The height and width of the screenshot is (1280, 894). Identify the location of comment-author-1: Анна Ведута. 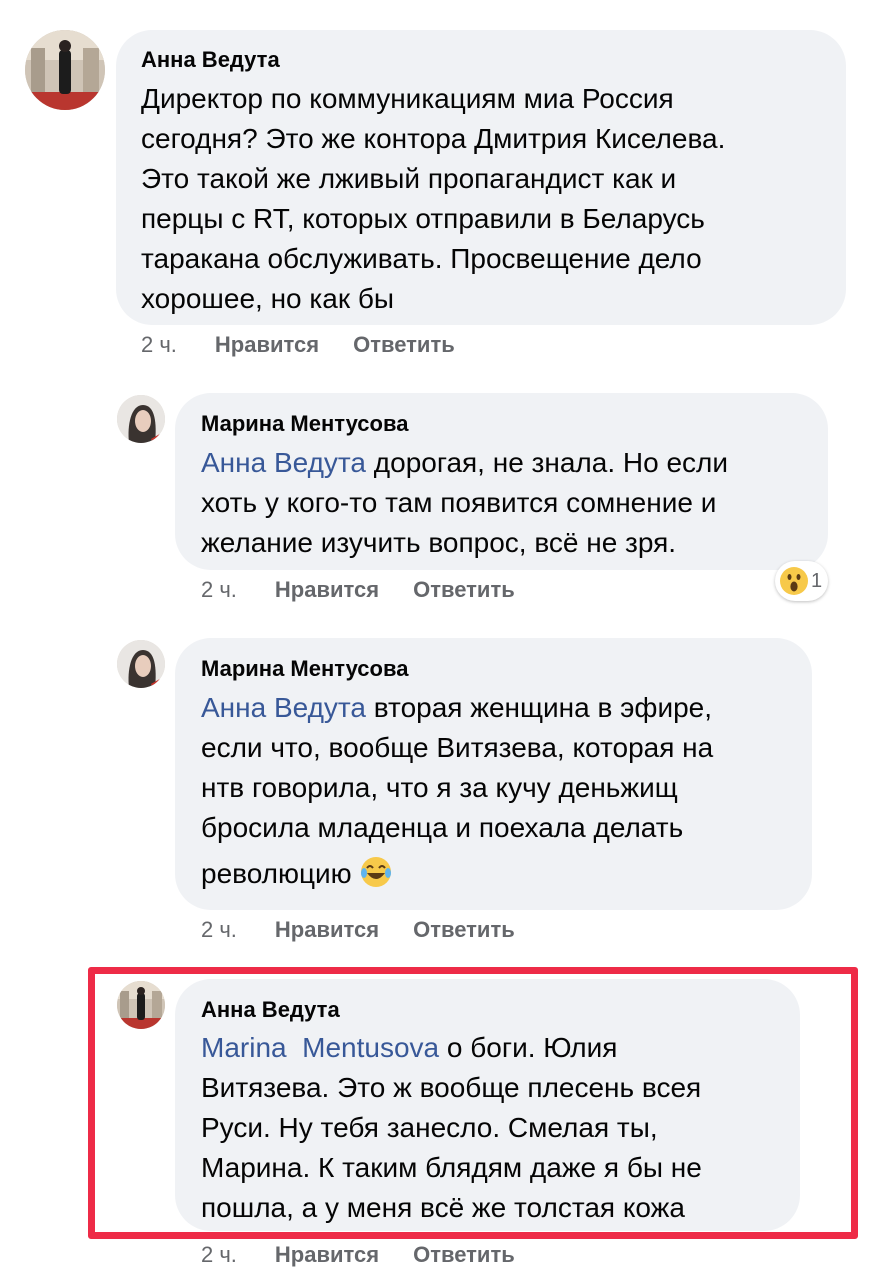
(210, 60).